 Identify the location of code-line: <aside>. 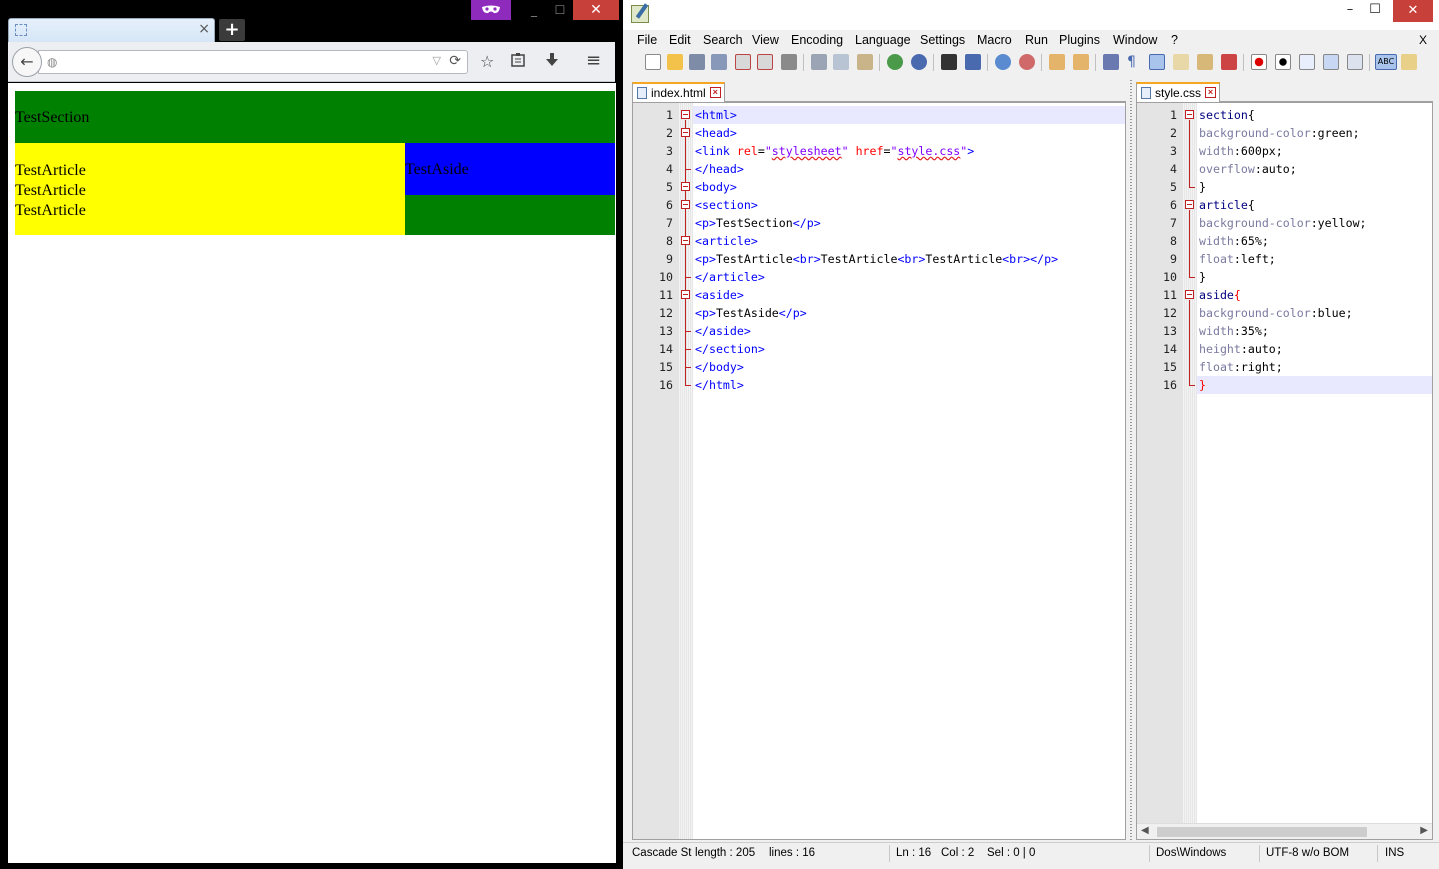
(909, 295).